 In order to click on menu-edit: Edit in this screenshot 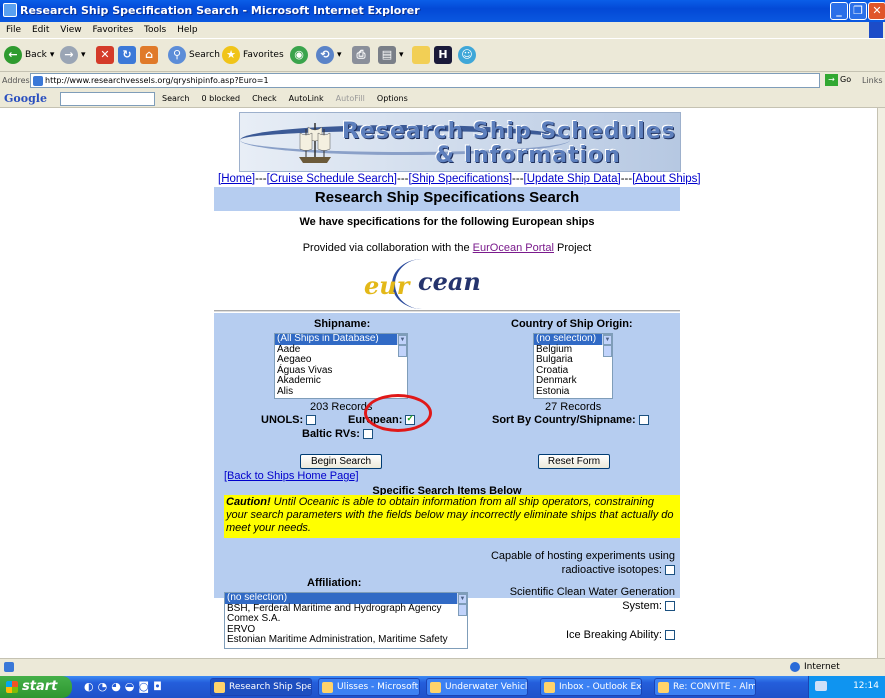, I will do `click(40, 30)`.